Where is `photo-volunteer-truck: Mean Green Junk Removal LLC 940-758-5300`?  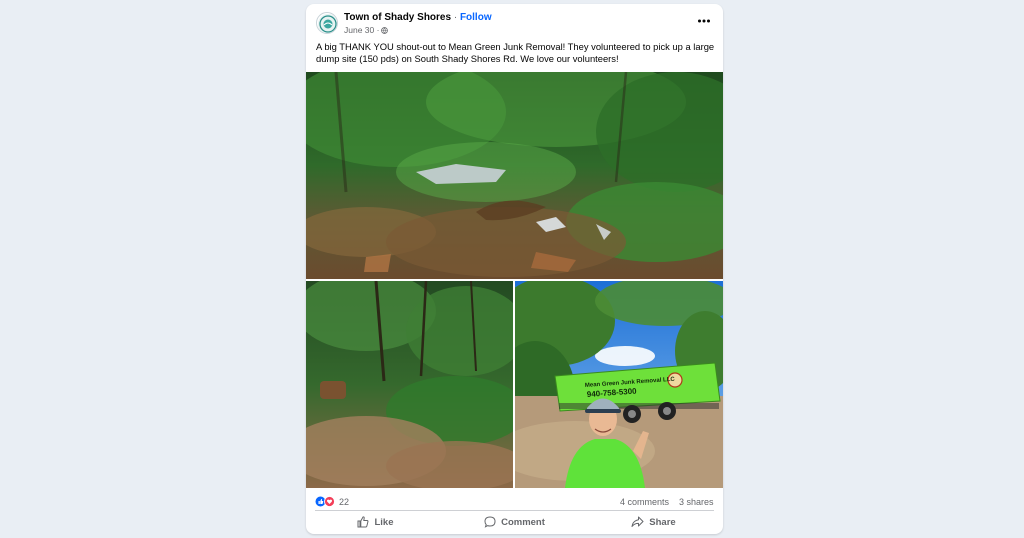
photo-volunteer-truck: Mean Green Junk Removal LLC 940-758-5300 is located at coordinates (619, 384).